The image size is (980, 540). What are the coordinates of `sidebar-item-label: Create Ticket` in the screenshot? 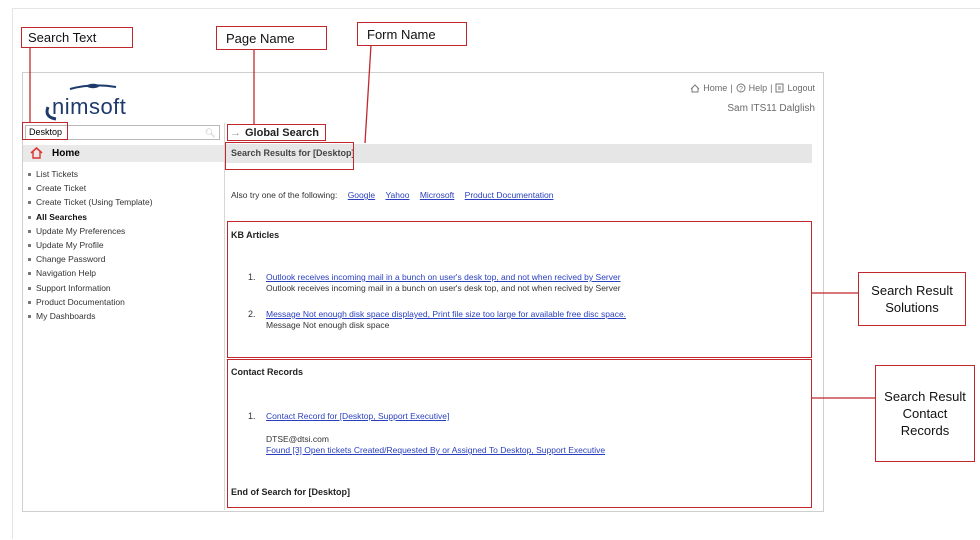 It's located at (61, 188).